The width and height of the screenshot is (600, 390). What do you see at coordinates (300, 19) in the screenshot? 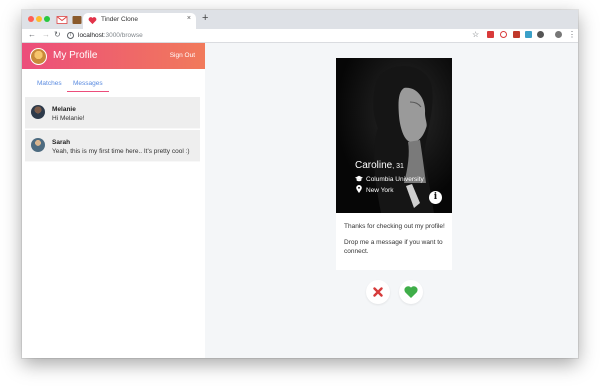
I see `tab-strip: Tinder Clone × +` at bounding box center [300, 19].